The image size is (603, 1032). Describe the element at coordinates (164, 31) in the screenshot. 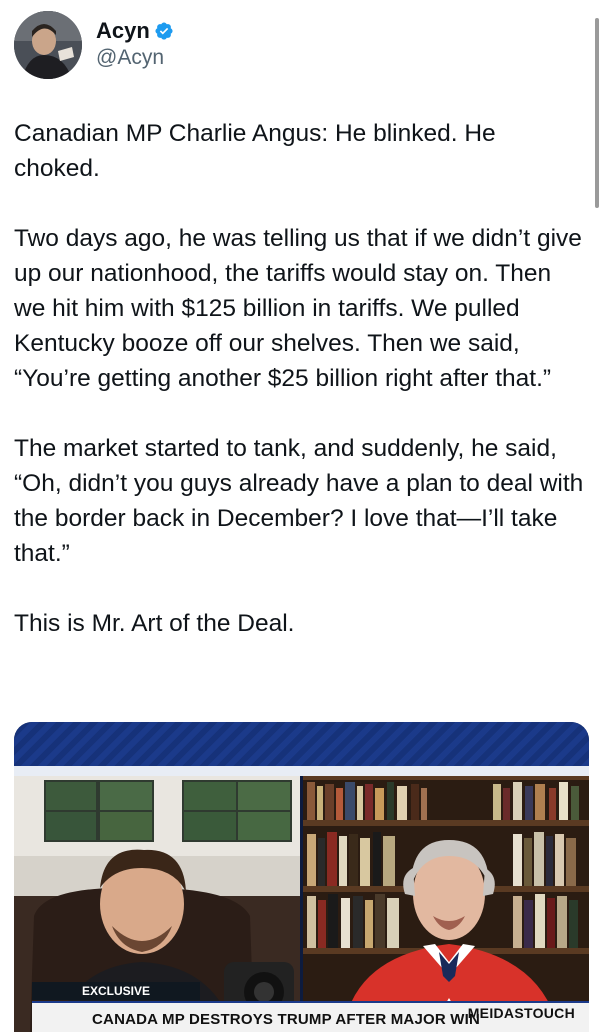

I see `verified-badge-icon` at that location.